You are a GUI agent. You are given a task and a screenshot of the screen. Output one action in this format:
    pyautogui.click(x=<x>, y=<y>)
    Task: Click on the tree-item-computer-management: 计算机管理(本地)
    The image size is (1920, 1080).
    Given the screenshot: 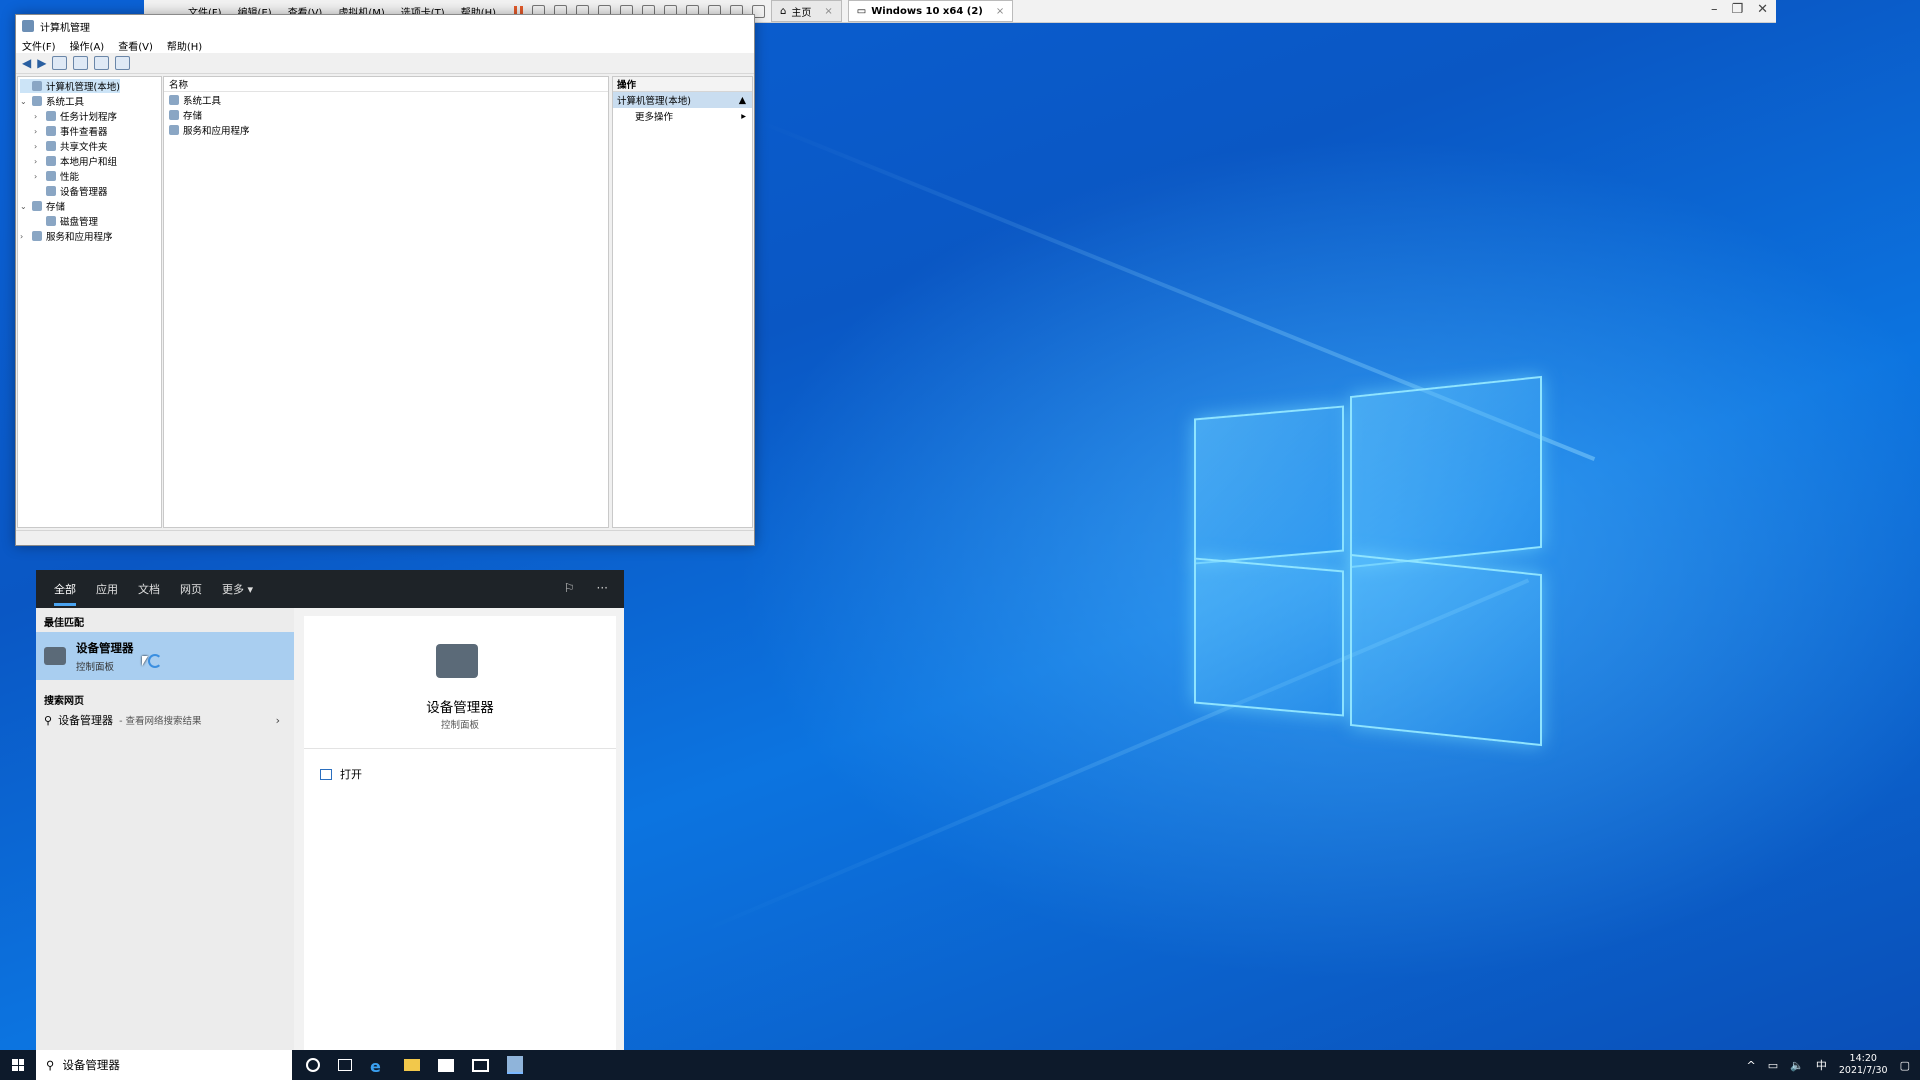 What is the action you would take?
    pyautogui.click(x=70, y=86)
    